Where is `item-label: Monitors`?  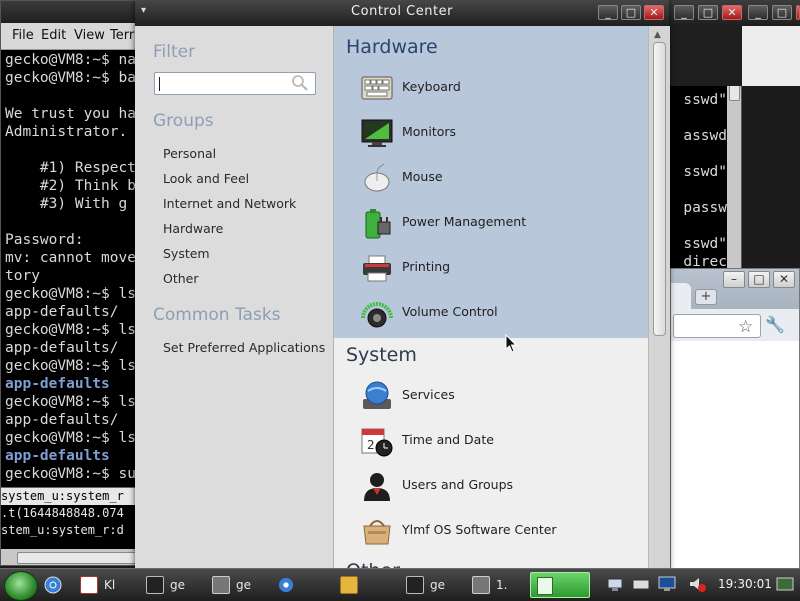 item-label: Monitors is located at coordinates (429, 131).